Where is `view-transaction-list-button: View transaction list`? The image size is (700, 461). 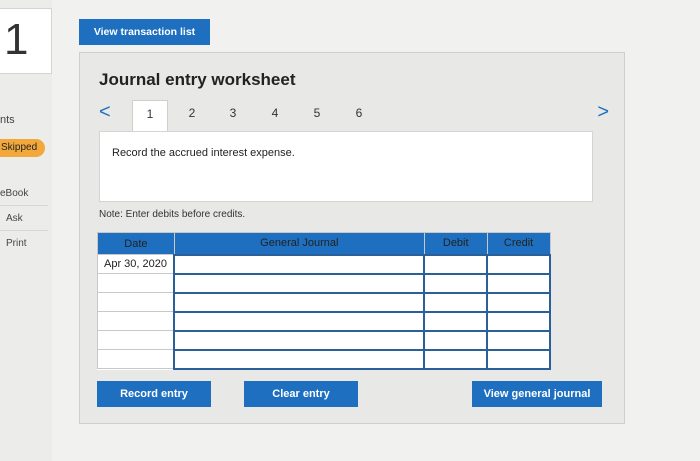
view-transaction-list-button: View transaction list is located at coordinates (144, 32).